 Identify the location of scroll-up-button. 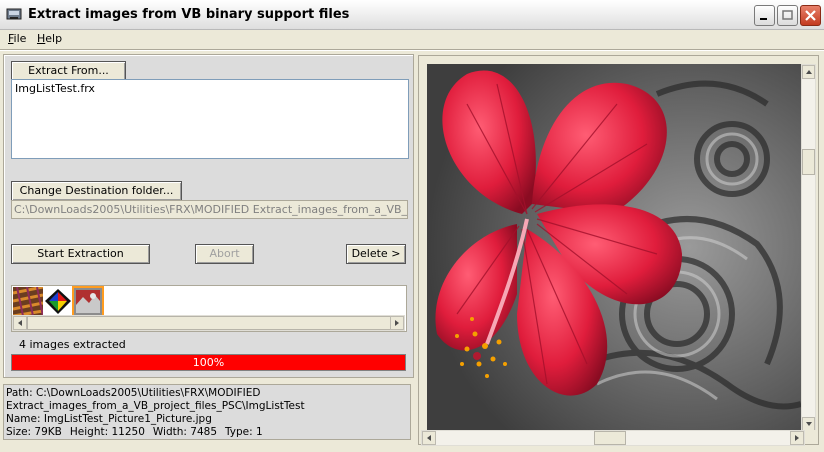
(808, 72).